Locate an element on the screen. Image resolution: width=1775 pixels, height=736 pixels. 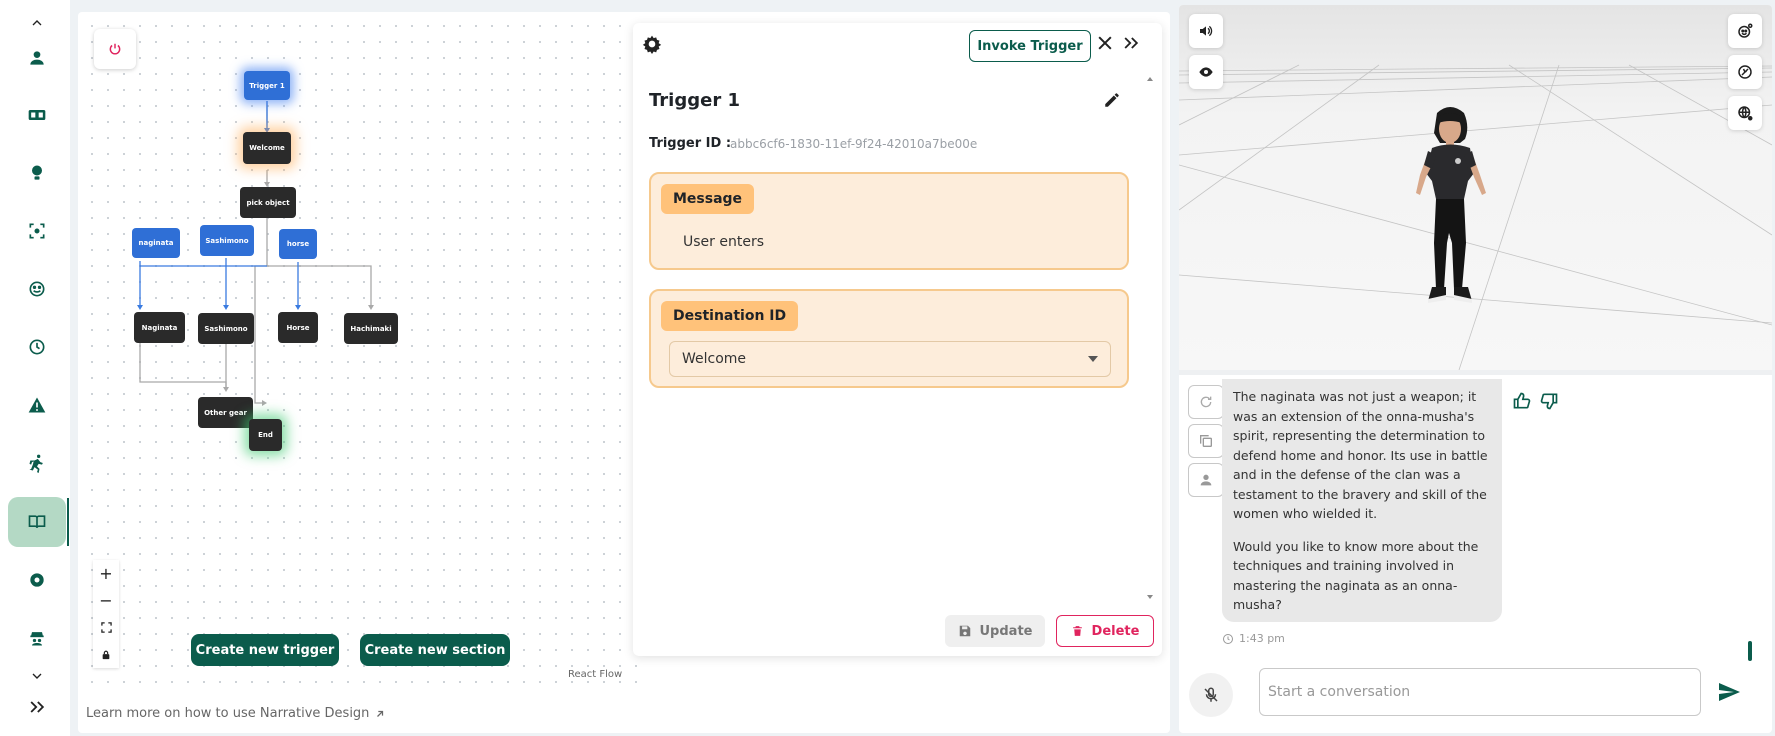
trash-icon is located at coordinates (1077, 631).